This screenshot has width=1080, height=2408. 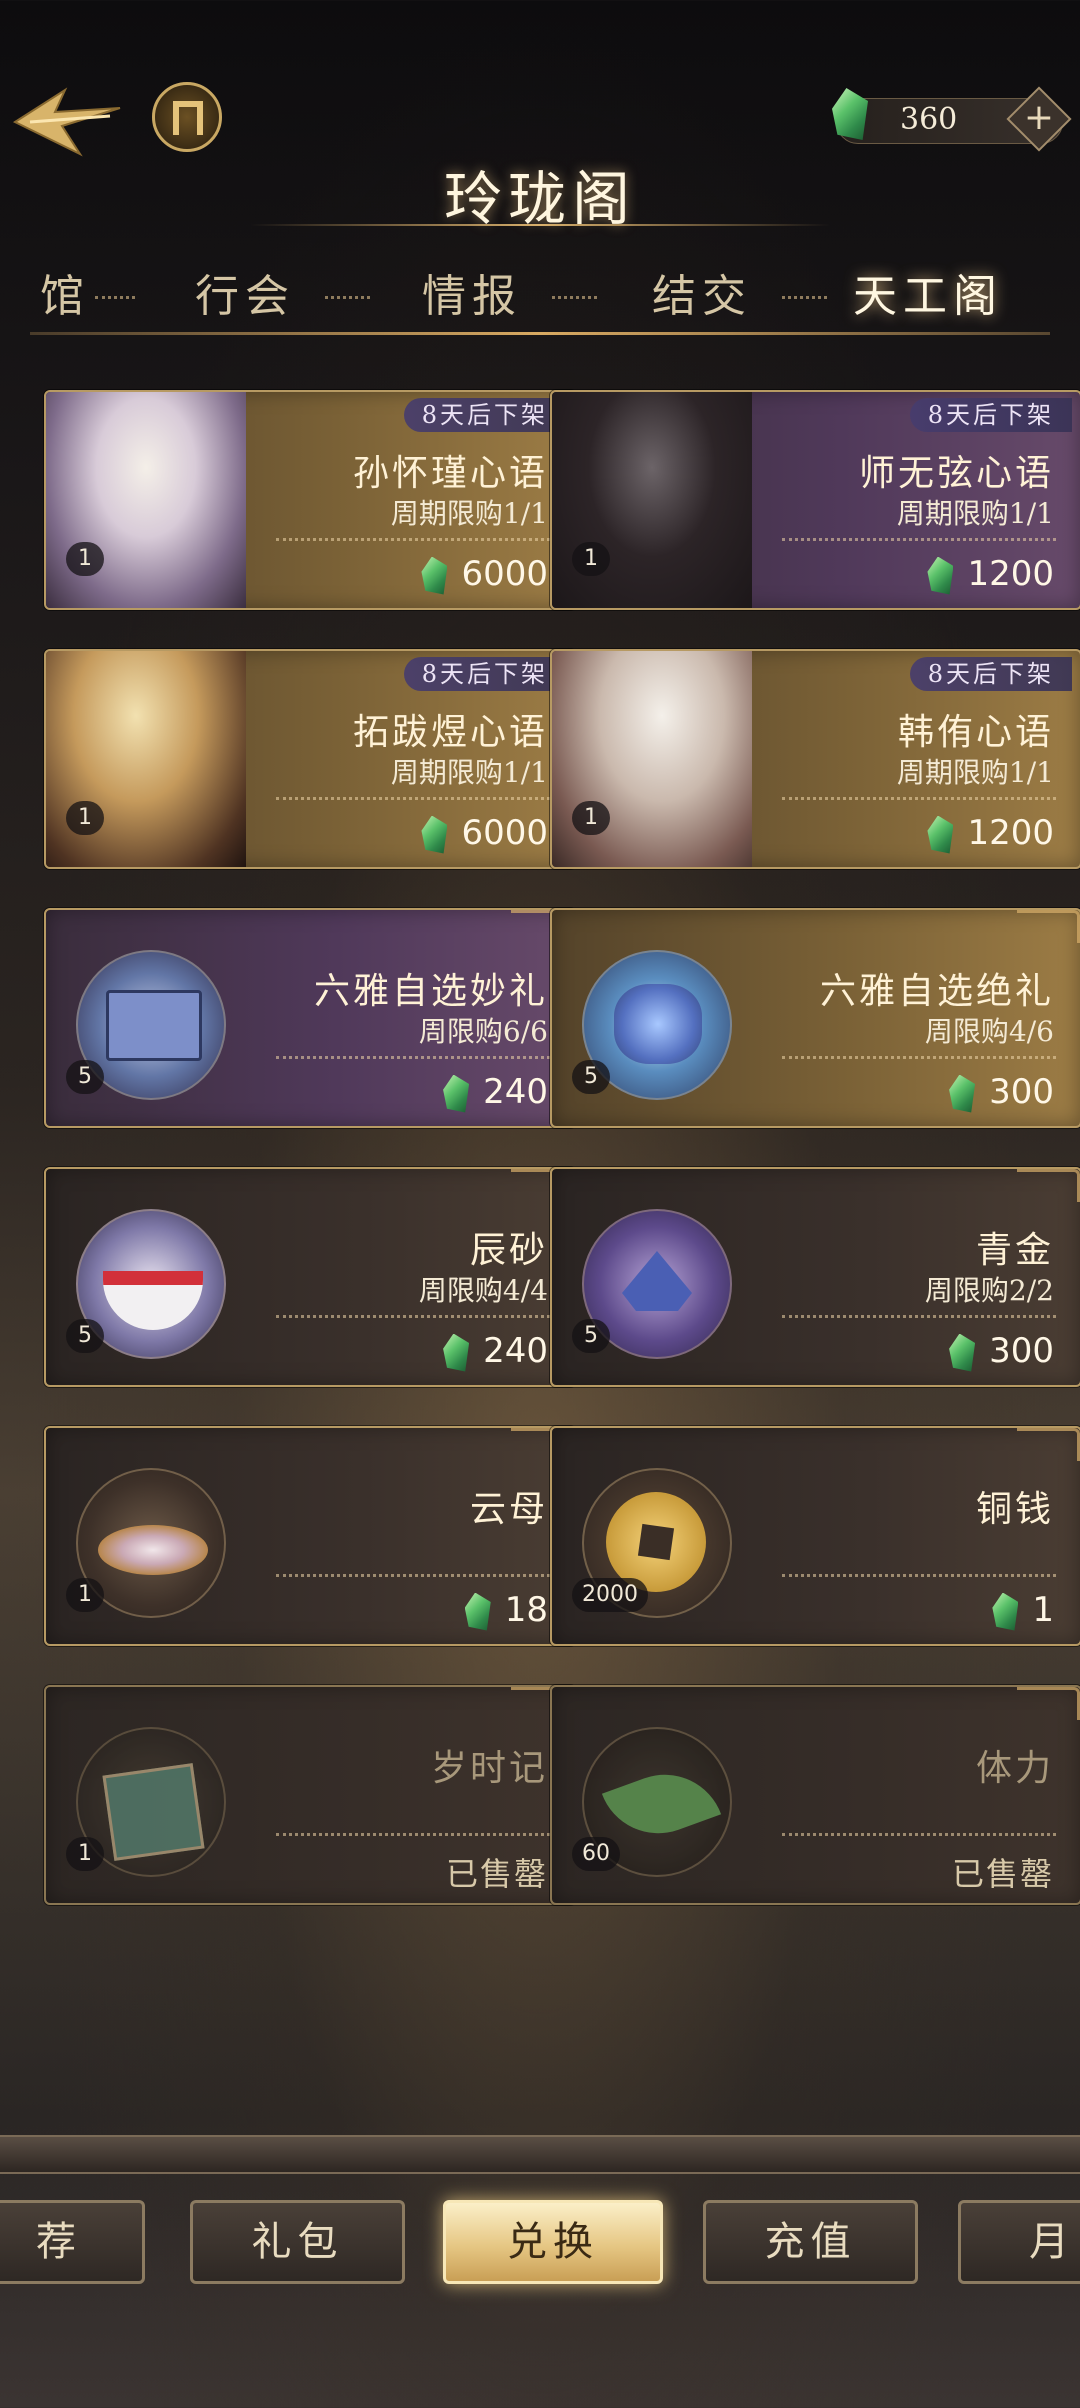 I want to click on shop-card: 1 云母 18, so click(x=310, y=1536).